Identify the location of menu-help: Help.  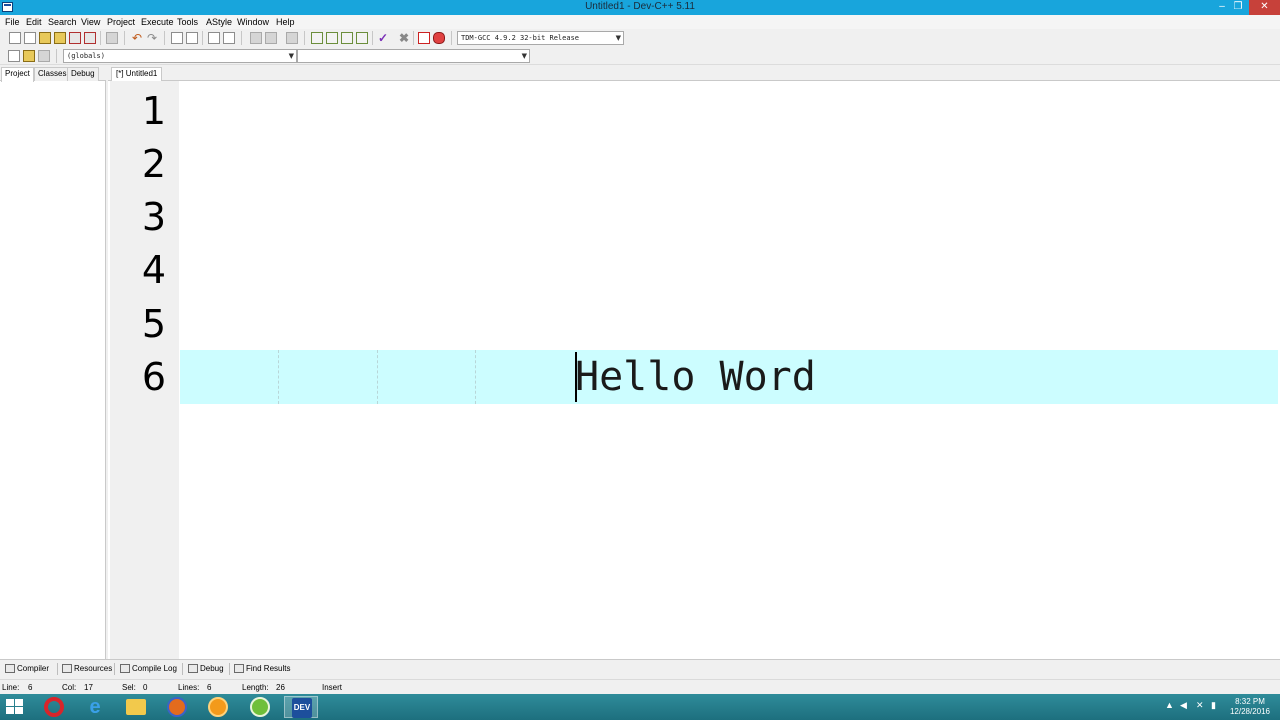
(285, 22).